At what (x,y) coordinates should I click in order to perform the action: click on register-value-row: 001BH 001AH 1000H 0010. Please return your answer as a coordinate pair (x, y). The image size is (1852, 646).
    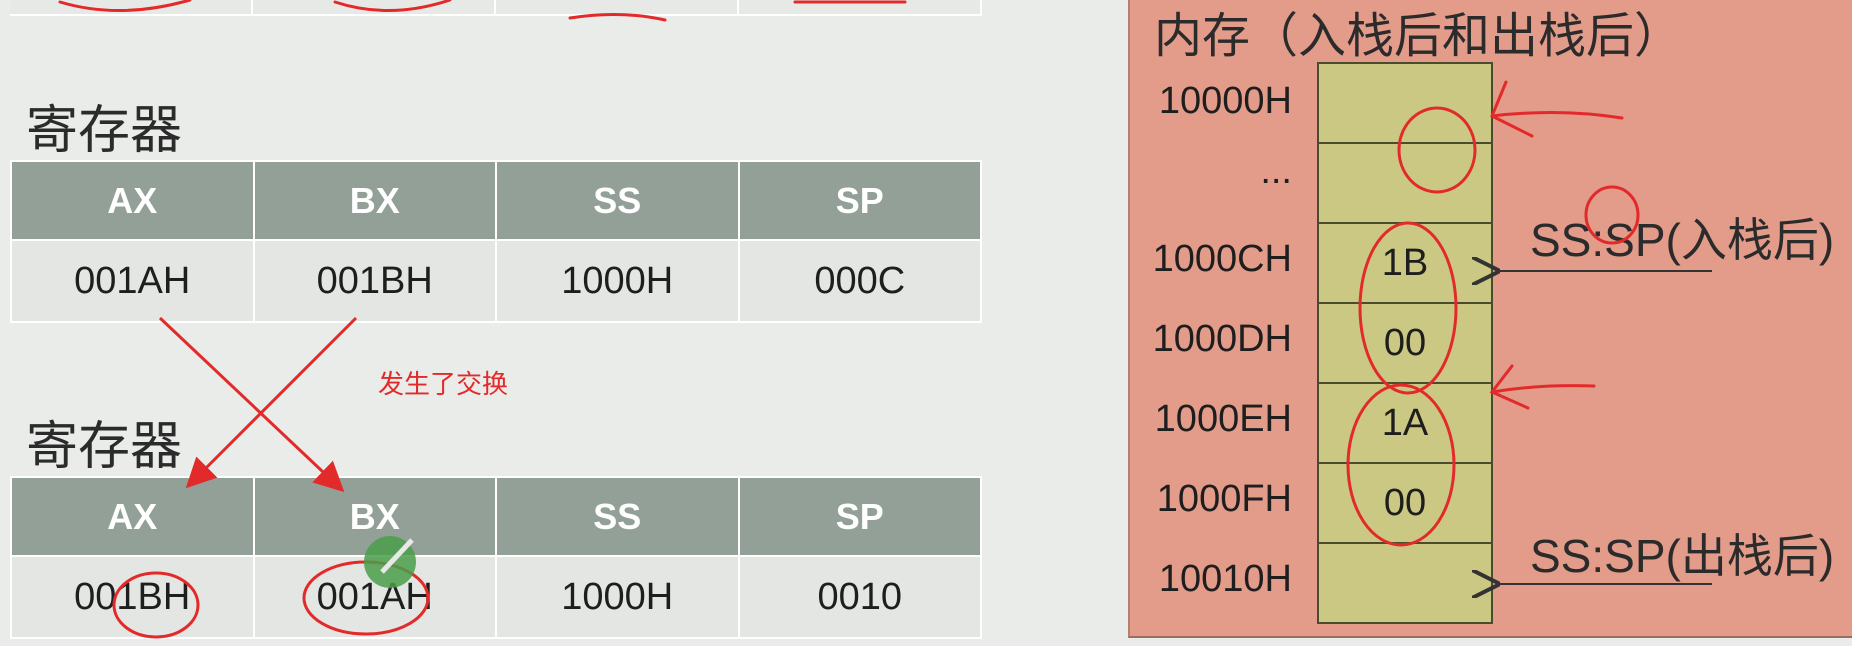
    Looking at the image, I should click on (496, 597).